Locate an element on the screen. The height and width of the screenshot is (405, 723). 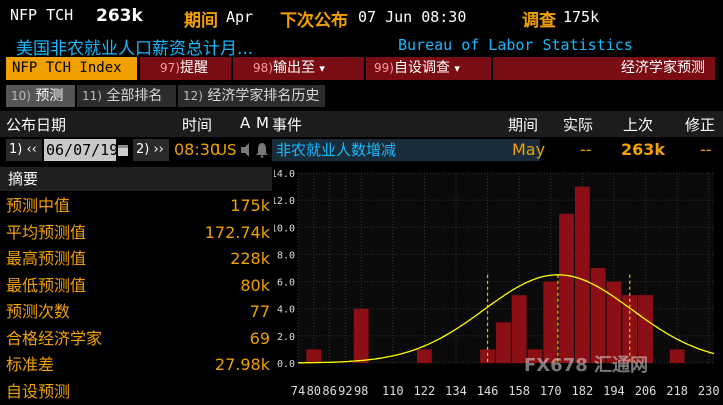
x-tick-label: 146 is located at coordinates (488, 391).